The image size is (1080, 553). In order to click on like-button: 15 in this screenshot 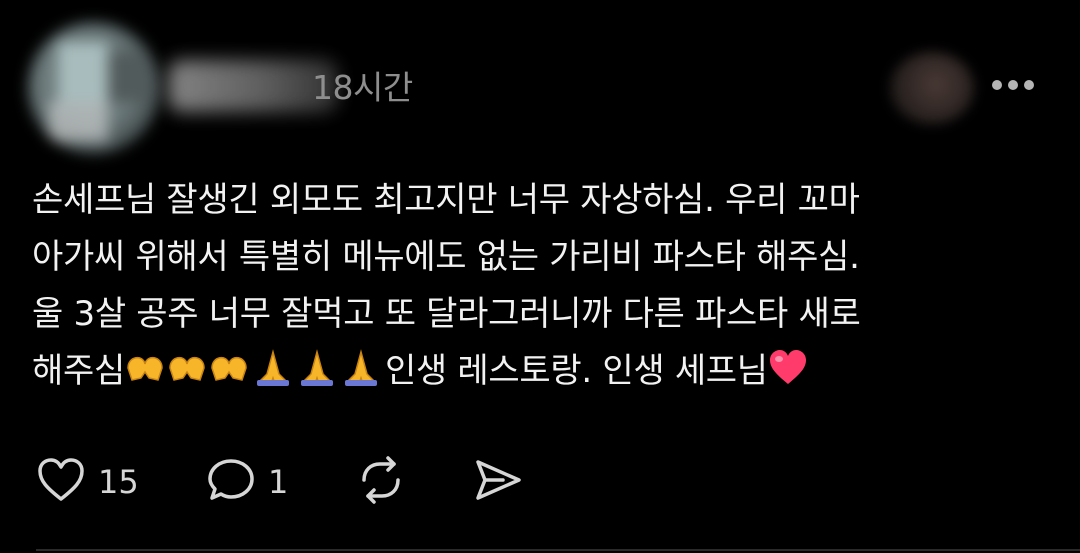, I will do `click(87, 482)`.